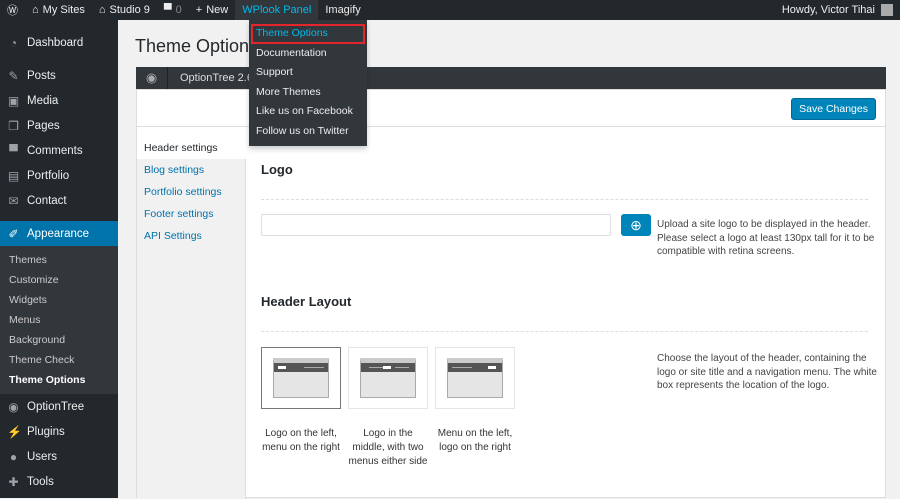 The height and width of the screenshot is (499, 900). I want to click on plus-circle-icon: ⊕, so click(636, 224).